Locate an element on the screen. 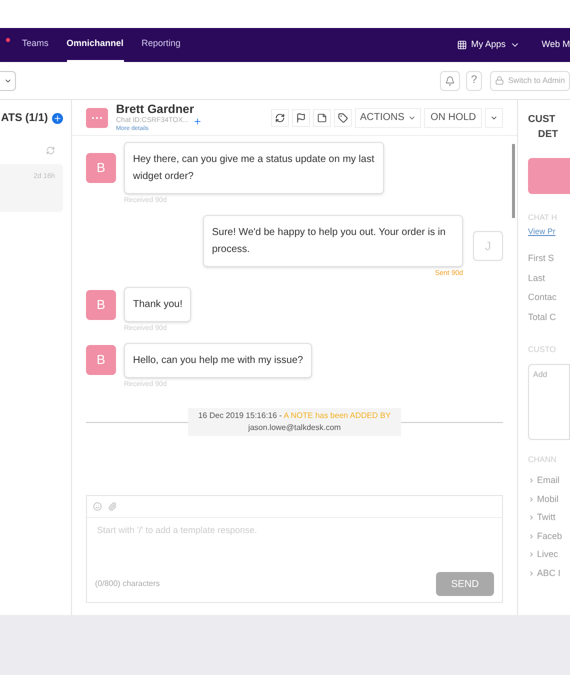 The width and height of the screenshot is (570, 675). contact-name: Brett Gardner is located at coordinates (156, 109).